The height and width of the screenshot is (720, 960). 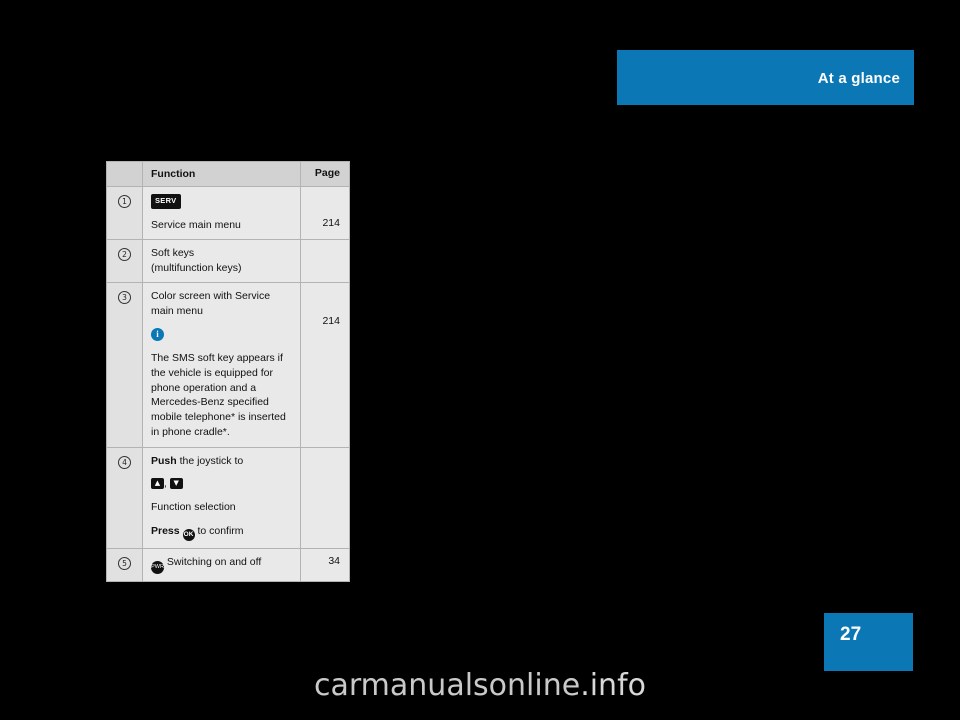 I want to click on push-instruction: Push the joystick to, so click(x=221, y=461).